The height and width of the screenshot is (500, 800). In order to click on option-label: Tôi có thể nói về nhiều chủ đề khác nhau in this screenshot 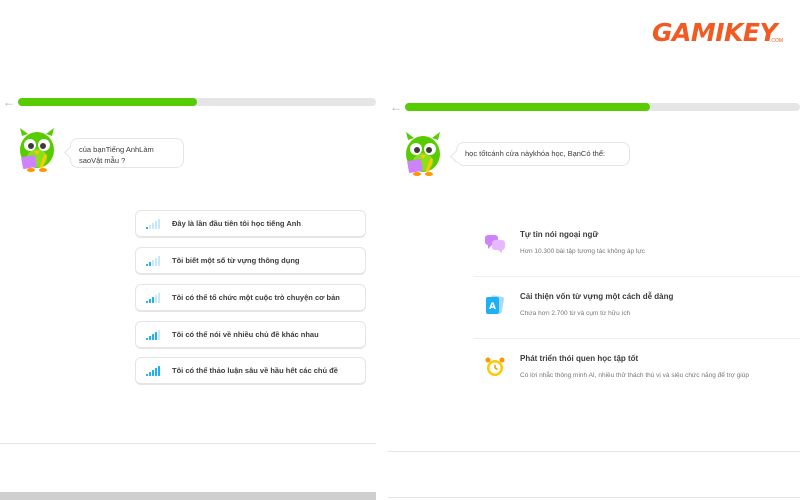, I will do `click(245, 334)`.